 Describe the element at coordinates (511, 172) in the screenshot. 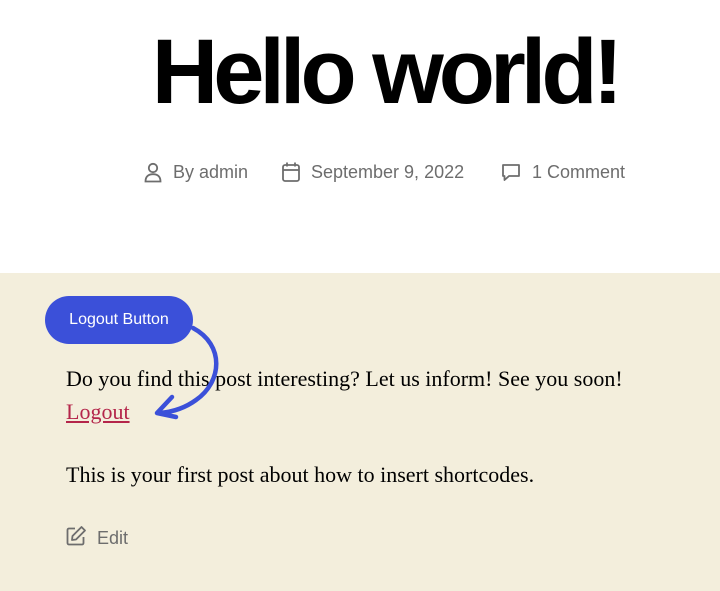

I see `comment-icon` at that location.